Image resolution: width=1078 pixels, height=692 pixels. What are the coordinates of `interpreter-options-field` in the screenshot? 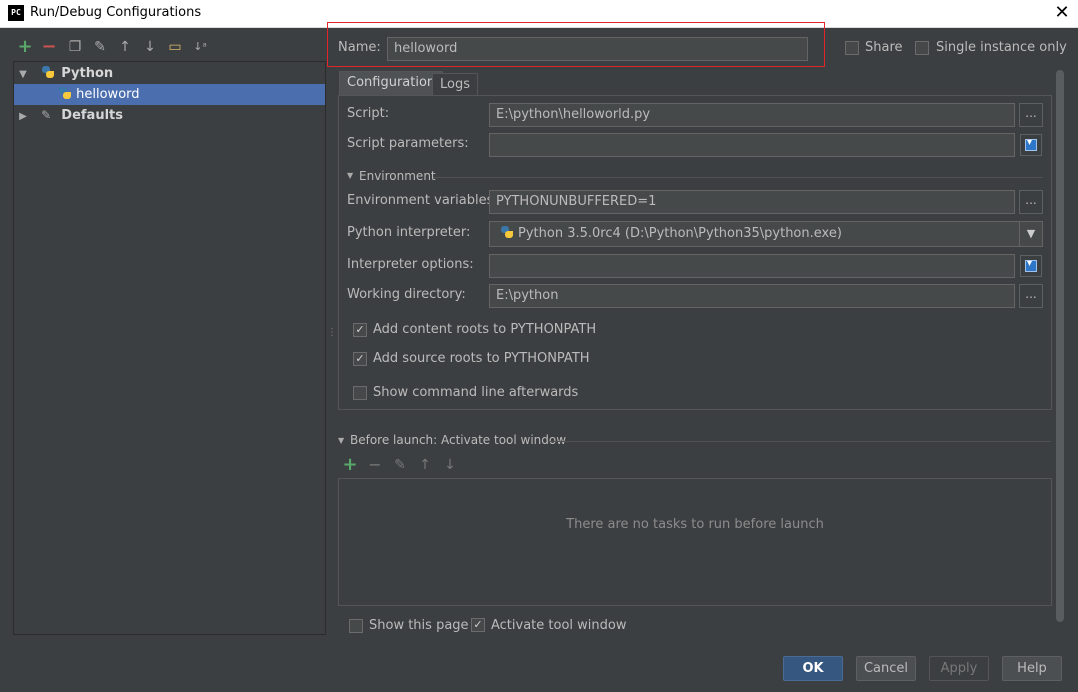 It's located at (752, 266).